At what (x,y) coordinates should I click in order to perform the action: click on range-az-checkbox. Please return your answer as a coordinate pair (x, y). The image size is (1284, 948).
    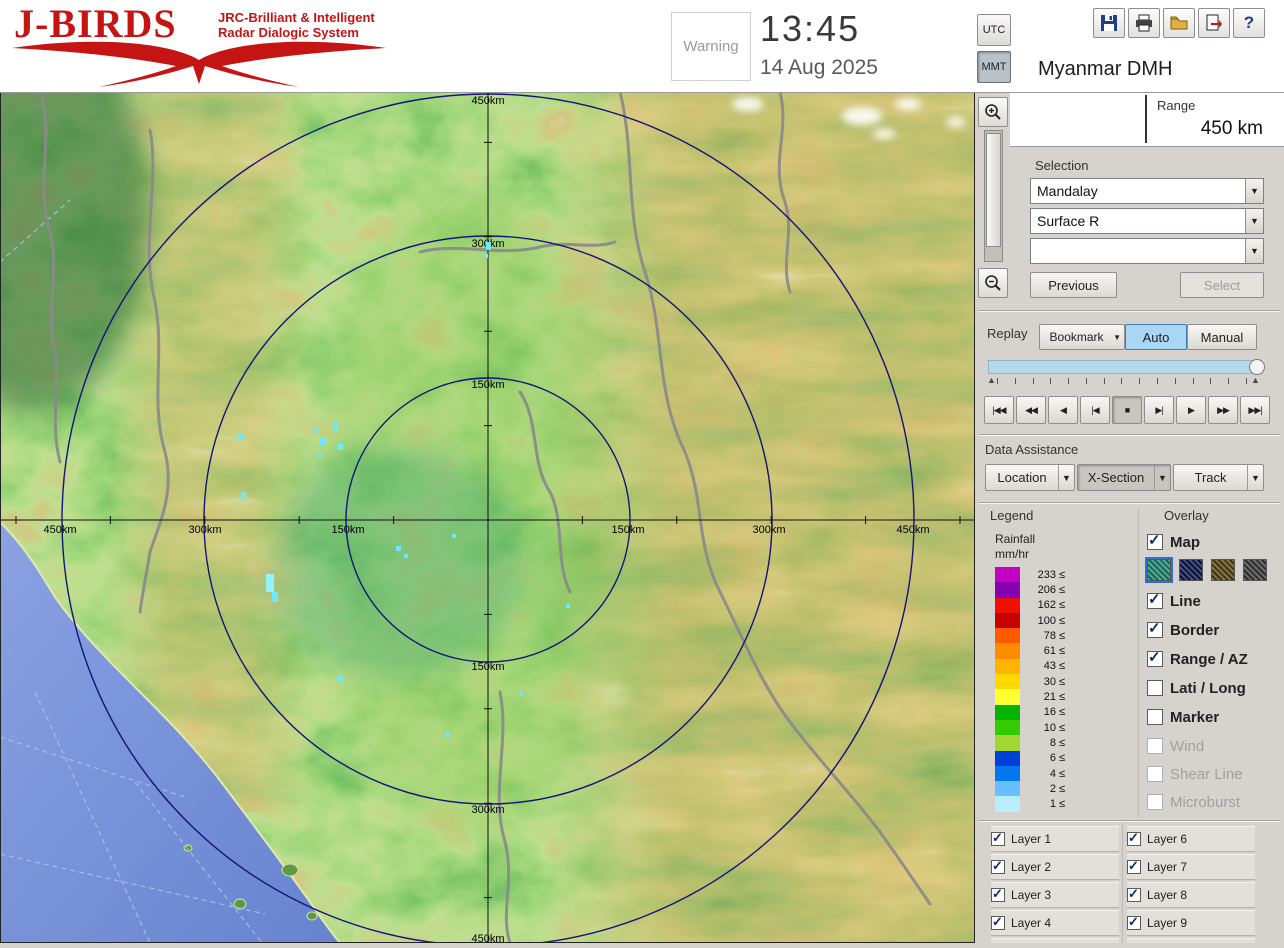
    Looking at the image, I should click on (1155, 657).